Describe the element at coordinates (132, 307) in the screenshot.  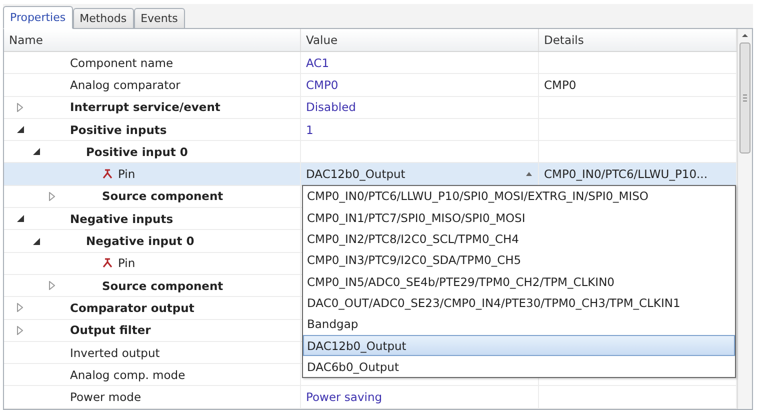
I see `property-name: Comparator output` at that location.